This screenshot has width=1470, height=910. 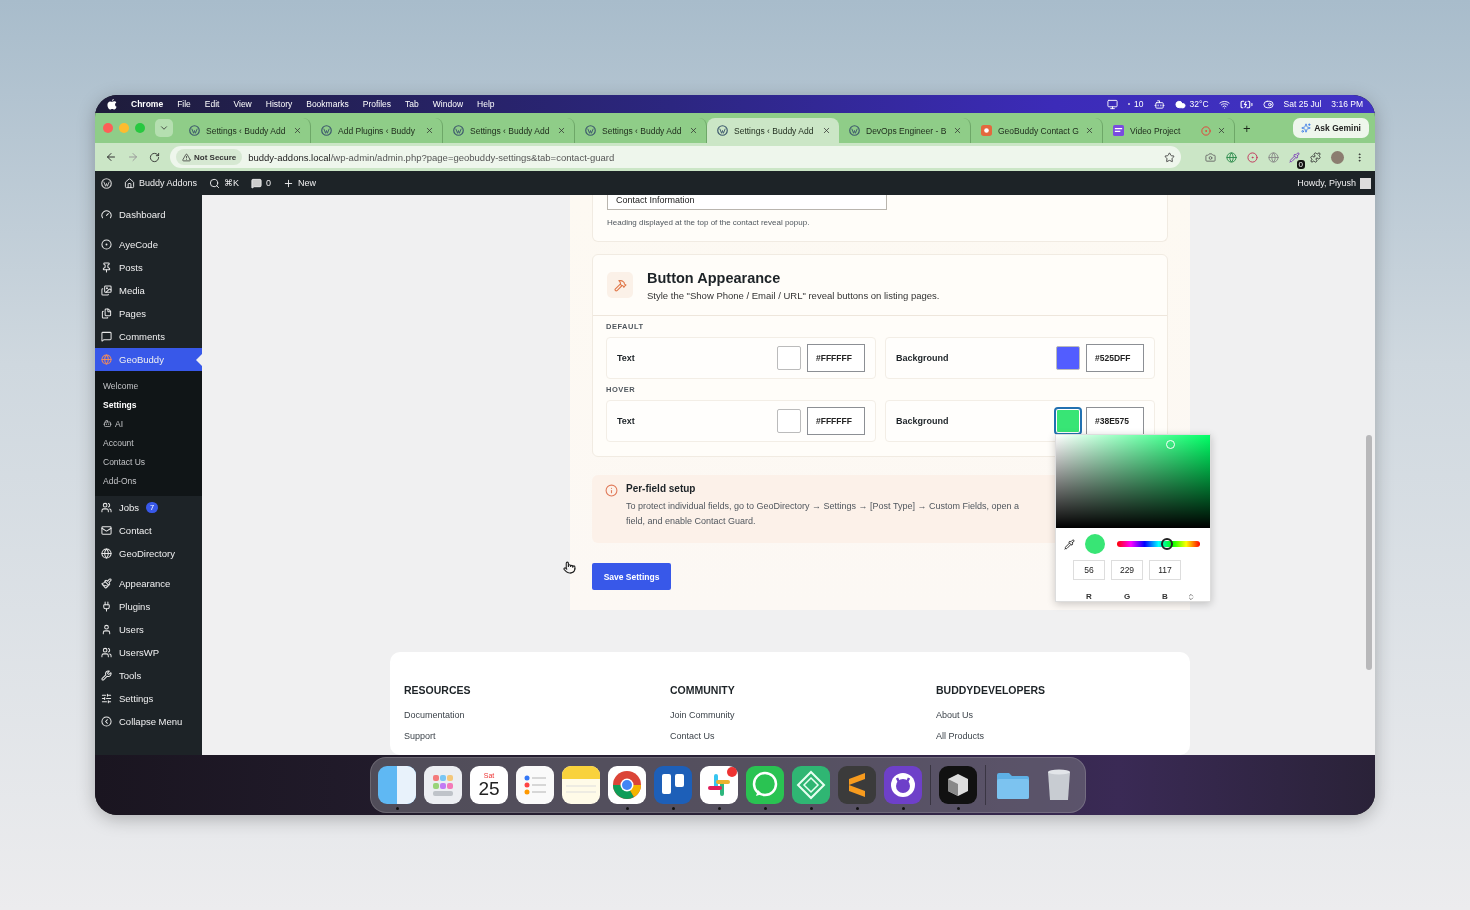 I want to click on comments-link: 0, so click(x=261, y=183).